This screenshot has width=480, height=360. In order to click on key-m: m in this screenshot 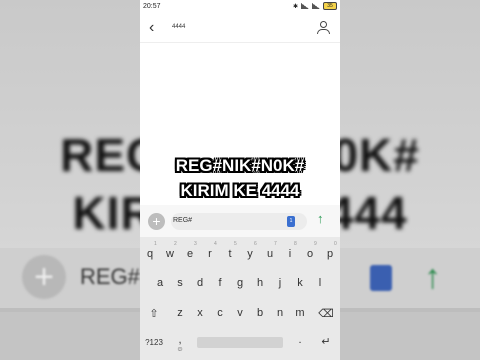, I will do `click(300, 313)`.